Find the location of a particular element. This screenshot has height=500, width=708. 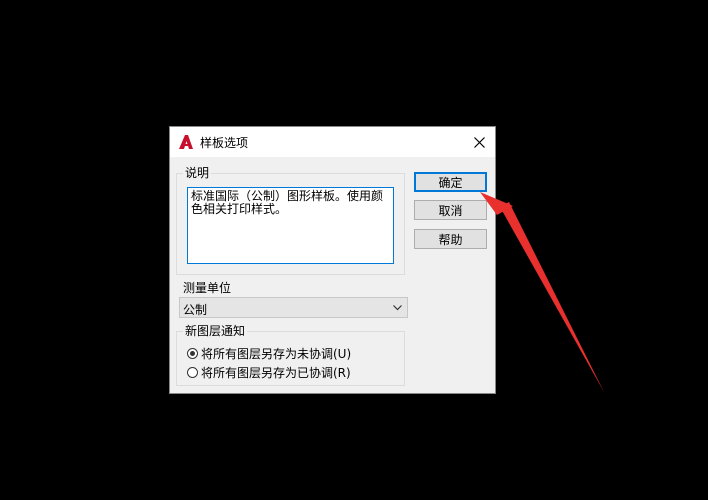

radio-label: 将所有图层另存为未协调(U) is located at coordinates (276, 353).